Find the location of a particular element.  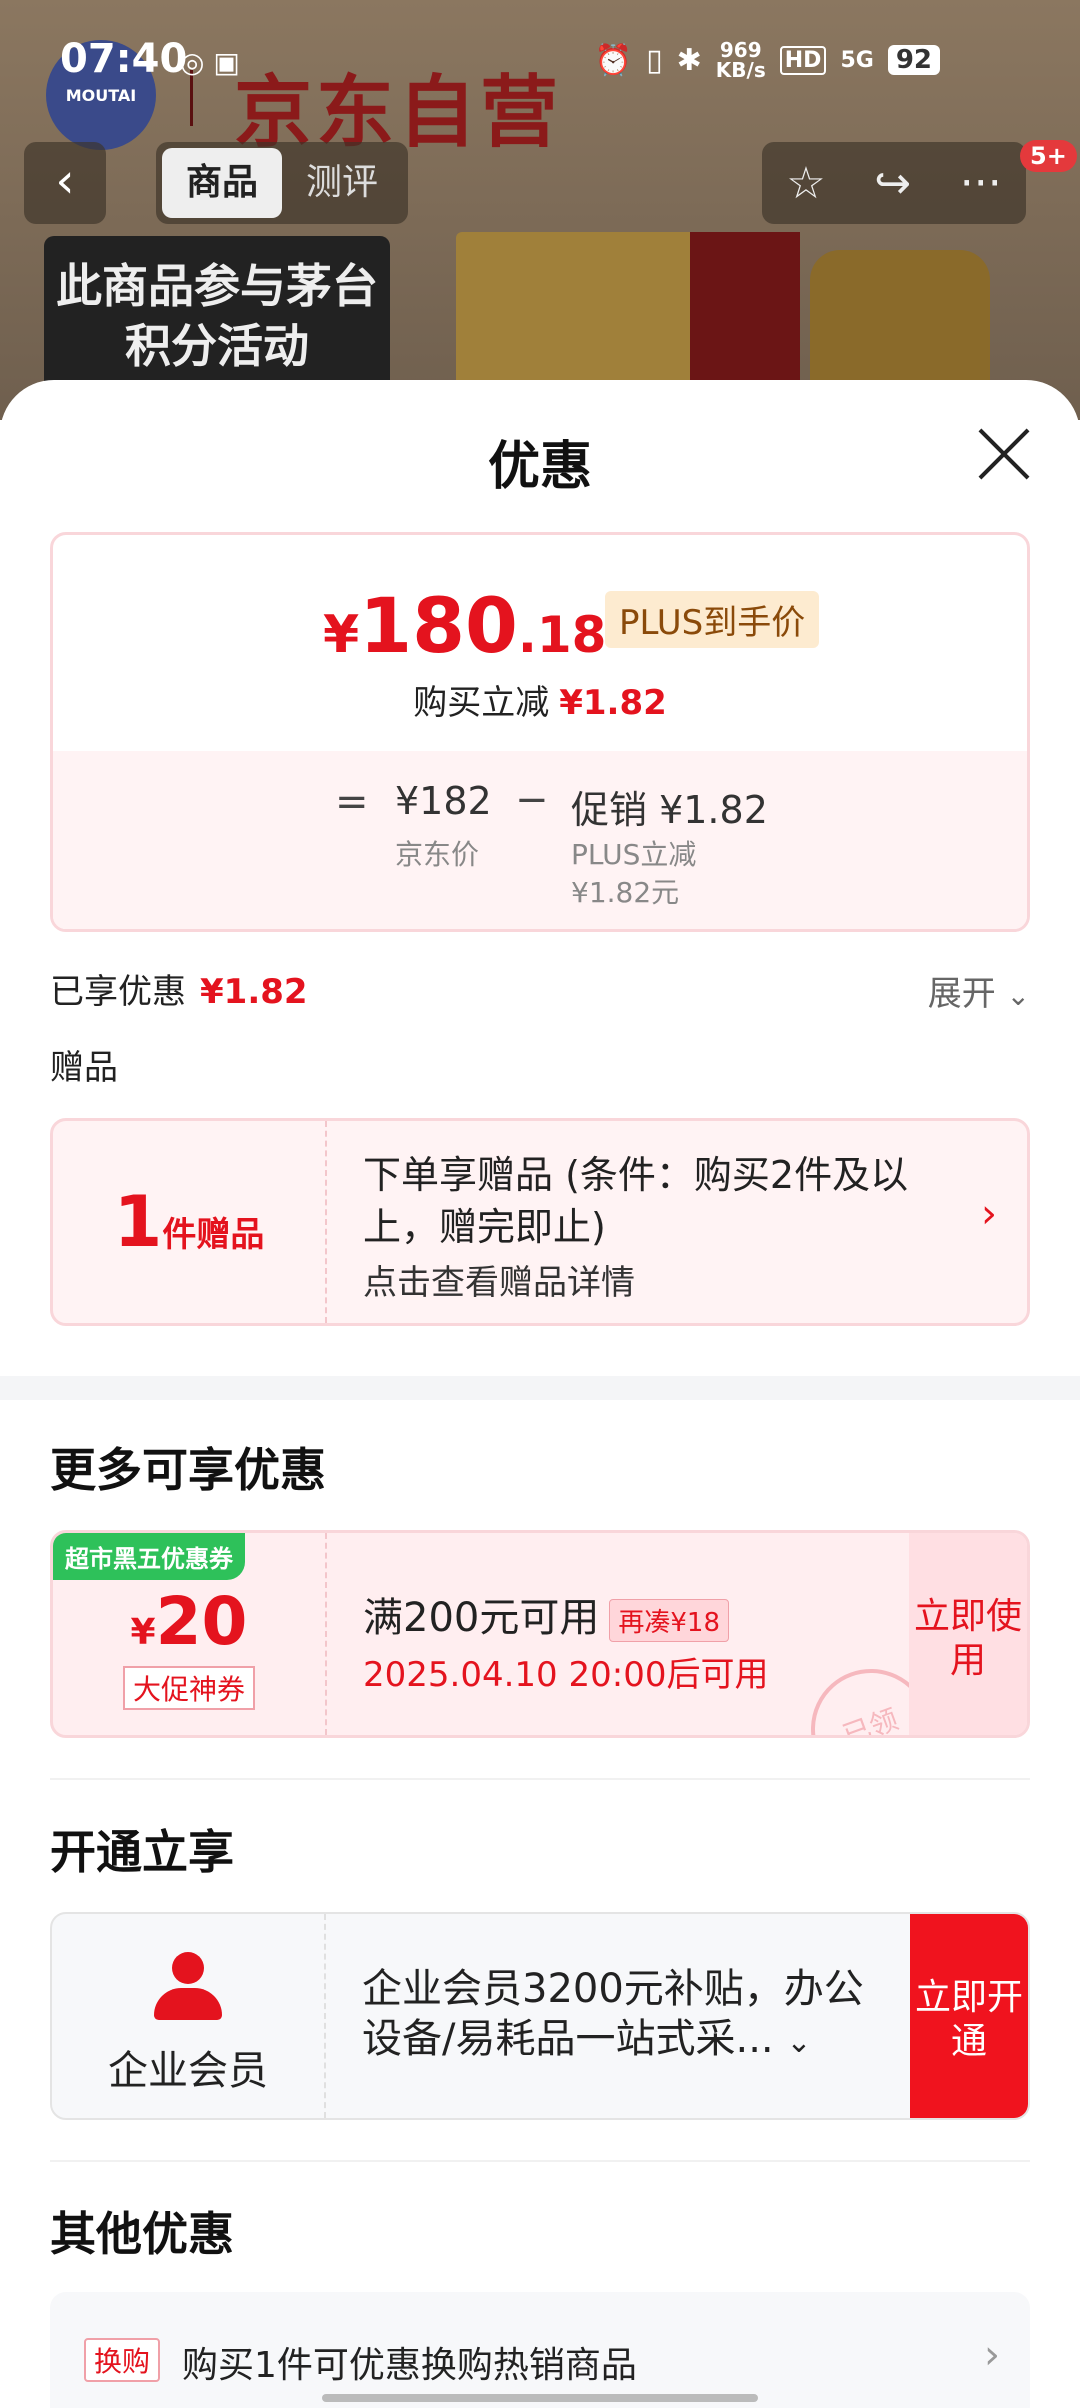

star-icon: ☆ is located at coordinates (805, 183).